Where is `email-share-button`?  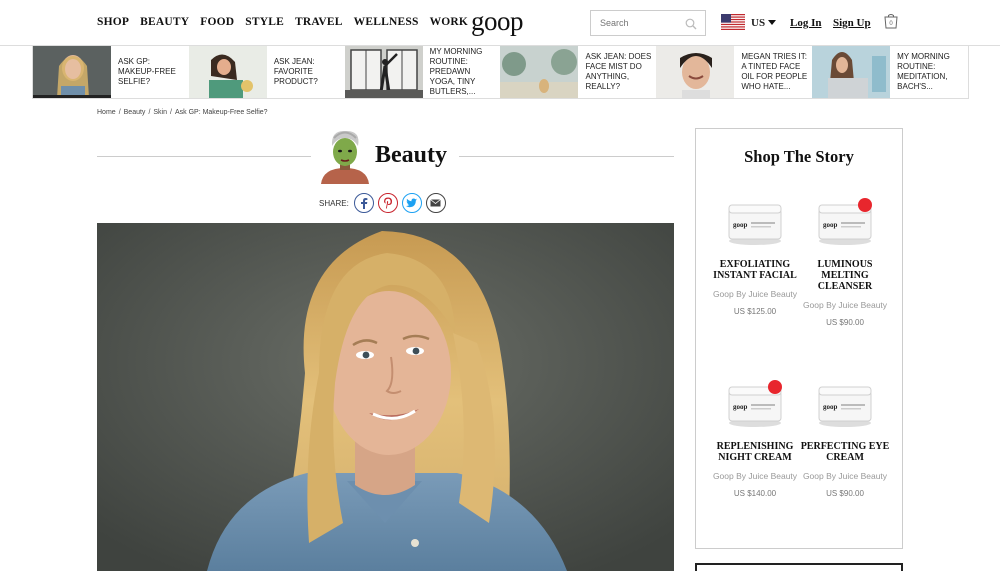
email-share-button is located at coordinates (435, 203).